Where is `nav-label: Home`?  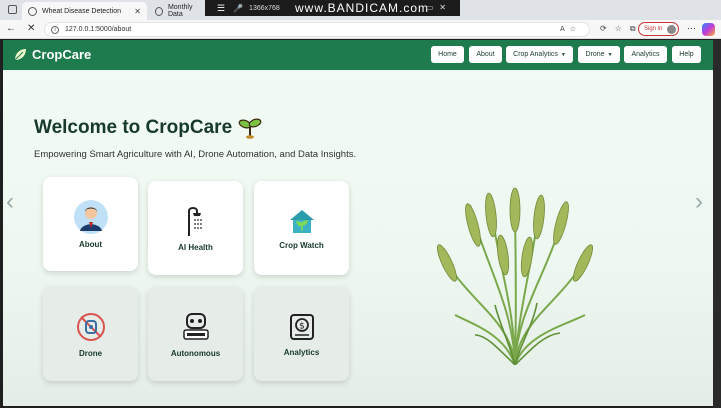
nav-label: Home is located at coordinates (447, 54).